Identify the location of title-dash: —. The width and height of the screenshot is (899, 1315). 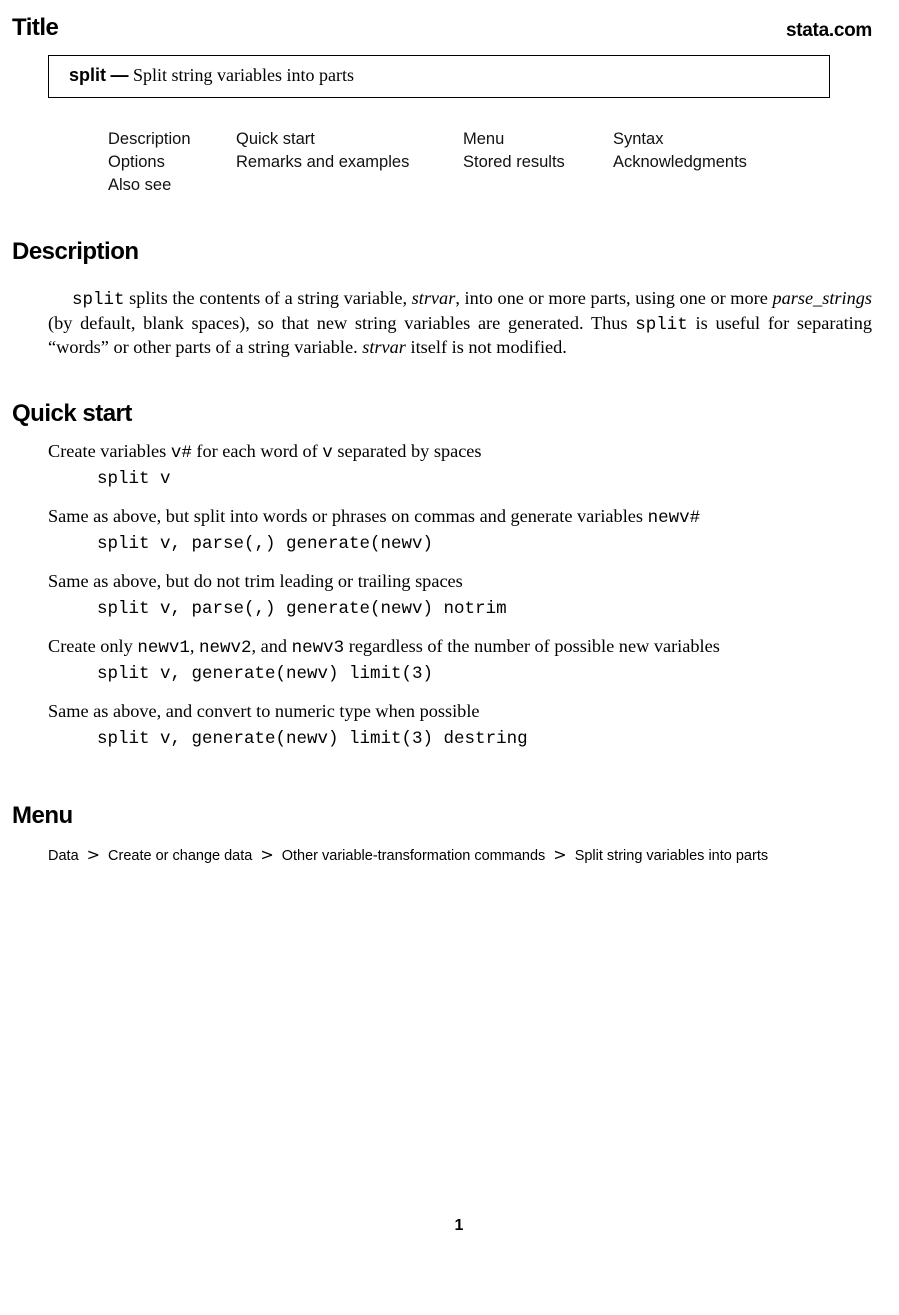
(119, 75).